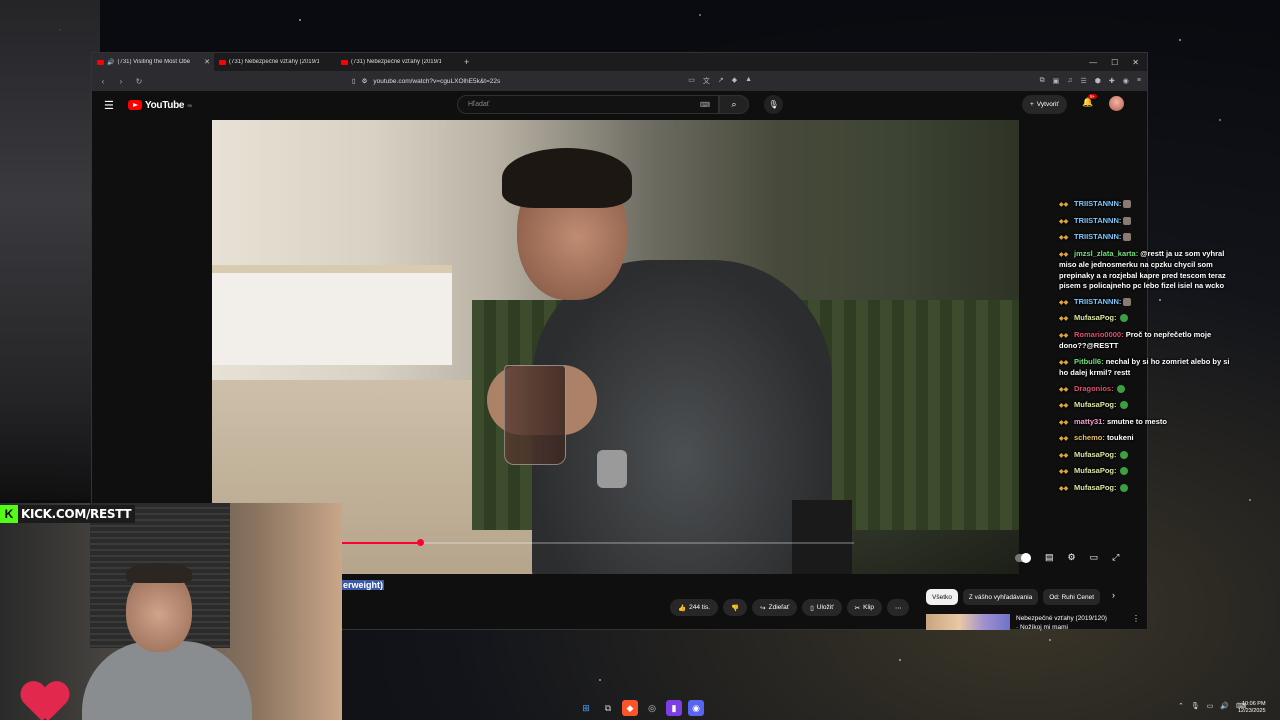 The height and width of the screenshot is (720, 1280). I want to click on search-placeholder: Hľadať, so click(479, 104).